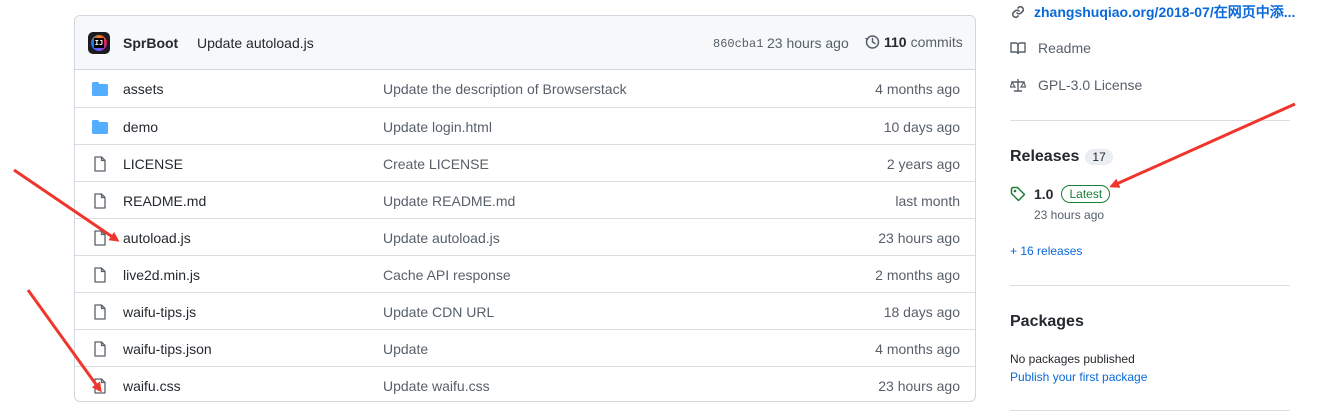  What do you see at coordinates (157, 238) in the screenshot?
I see `file-name-link: autoload.js` at bounding box center [157, 238].